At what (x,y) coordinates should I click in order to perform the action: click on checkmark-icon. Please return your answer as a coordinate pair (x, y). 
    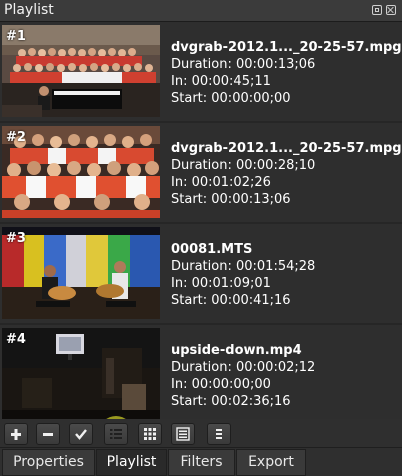
    Looking at the image, I should click on (81, 434).